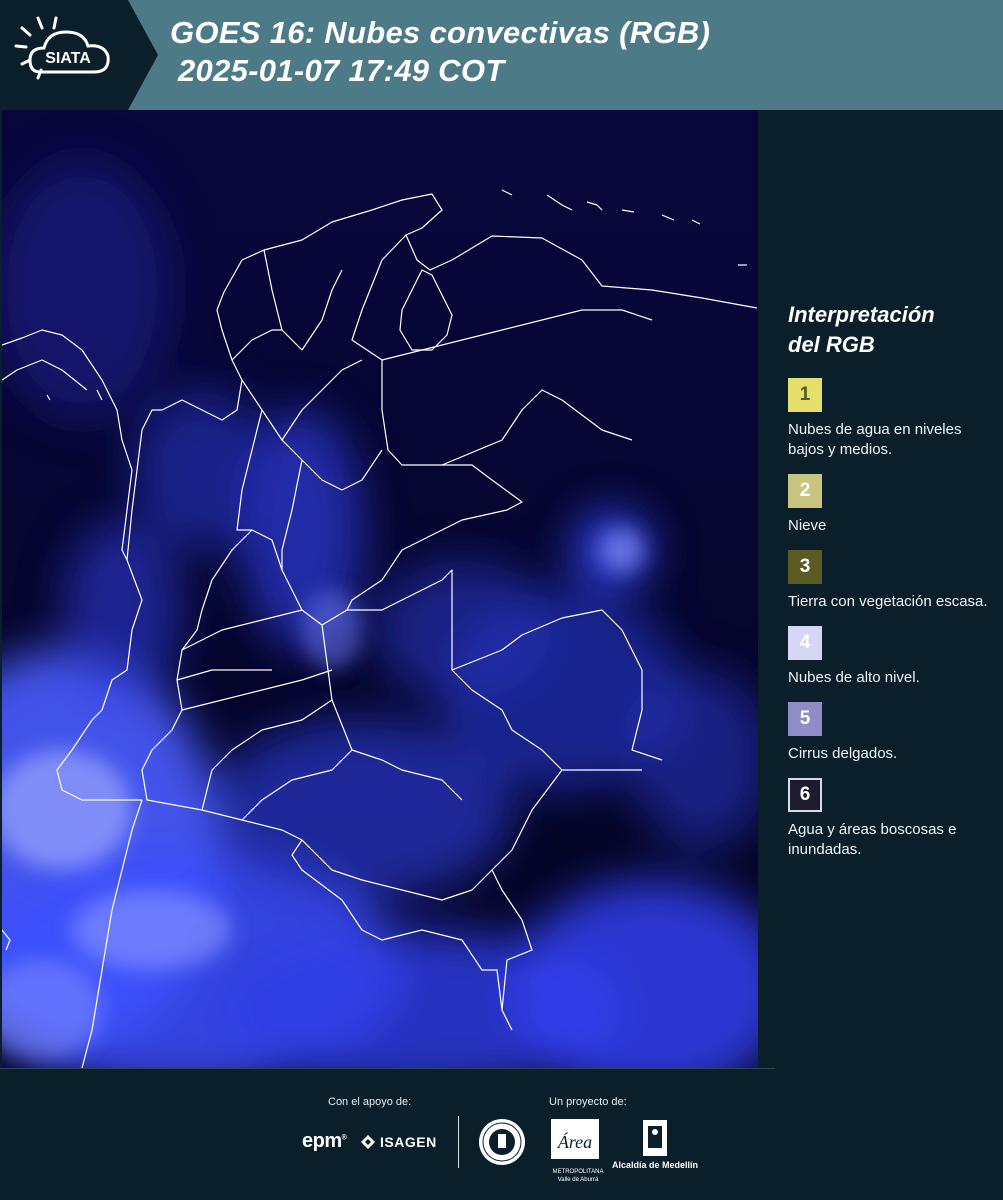  I want to click on epm-logo: epm®, so click(324, 1141).